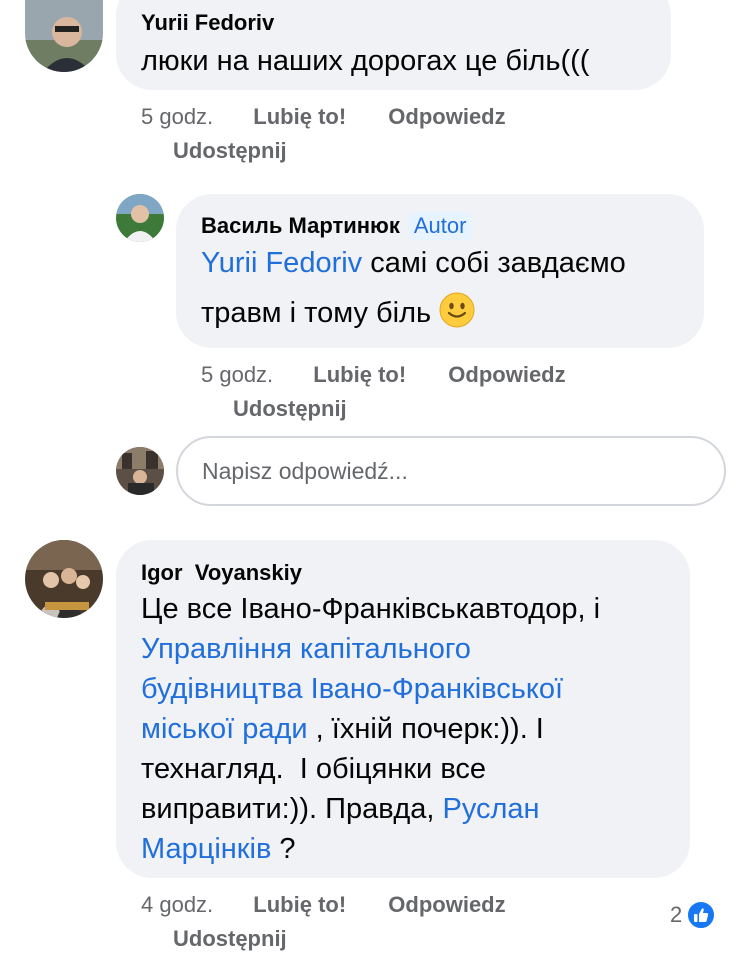 The width and height of the screenshot is (750, 977). I want to click on avatar-yurii-fedoriv, so click(64, 36).